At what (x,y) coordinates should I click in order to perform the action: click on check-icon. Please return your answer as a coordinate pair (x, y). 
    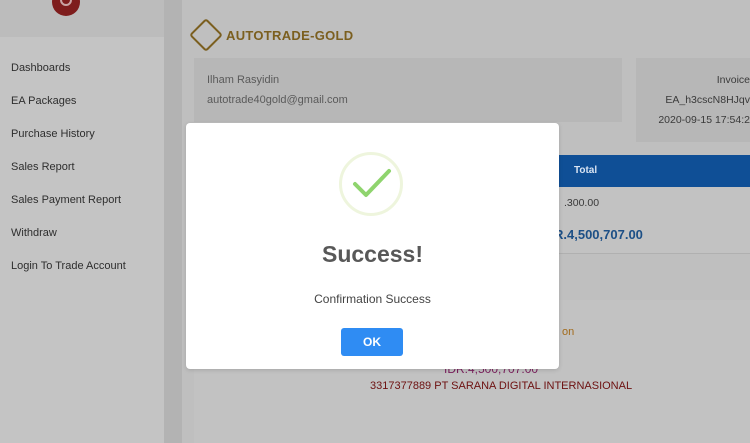
    Looking at the image, I should click on (372, 183).